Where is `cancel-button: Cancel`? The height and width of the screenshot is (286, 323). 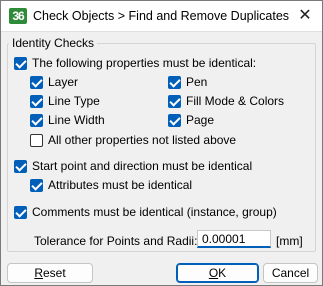 cancel-button: Cancel is located at coordinates (290, 273).